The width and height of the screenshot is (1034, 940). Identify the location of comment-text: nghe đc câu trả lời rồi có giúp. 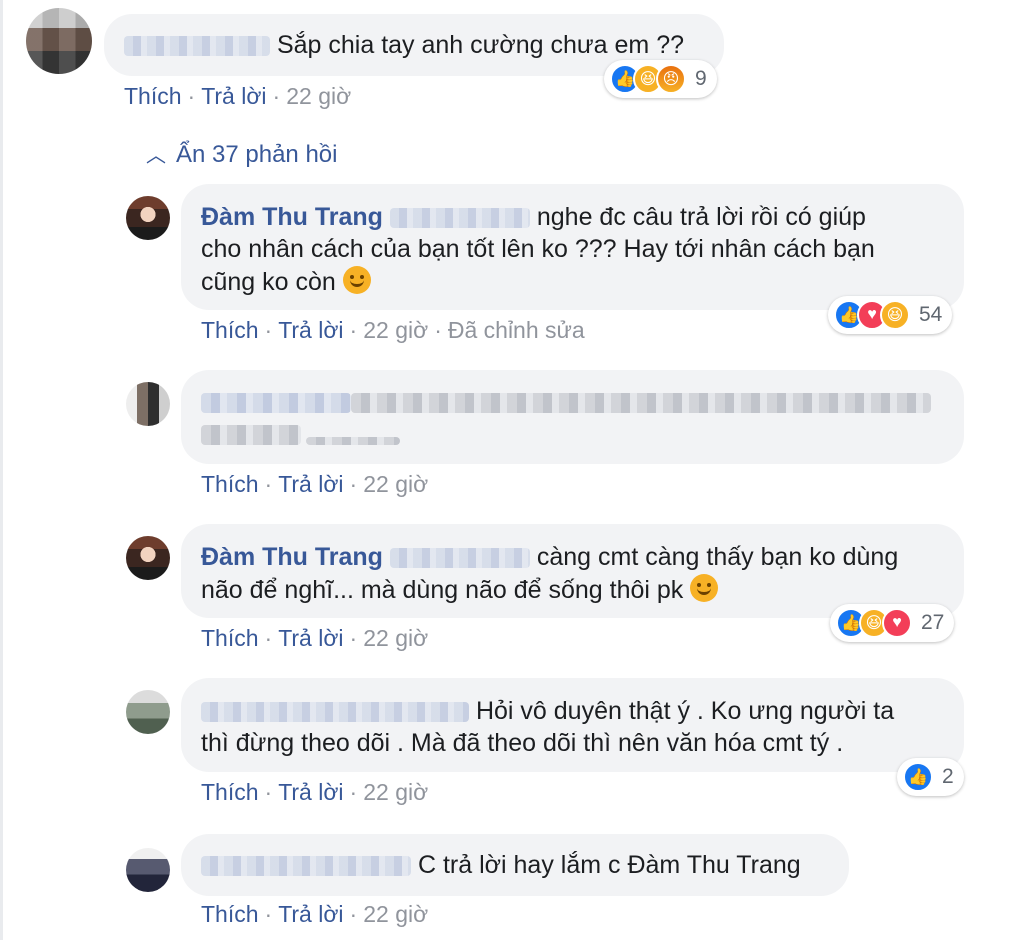
(701, 217).